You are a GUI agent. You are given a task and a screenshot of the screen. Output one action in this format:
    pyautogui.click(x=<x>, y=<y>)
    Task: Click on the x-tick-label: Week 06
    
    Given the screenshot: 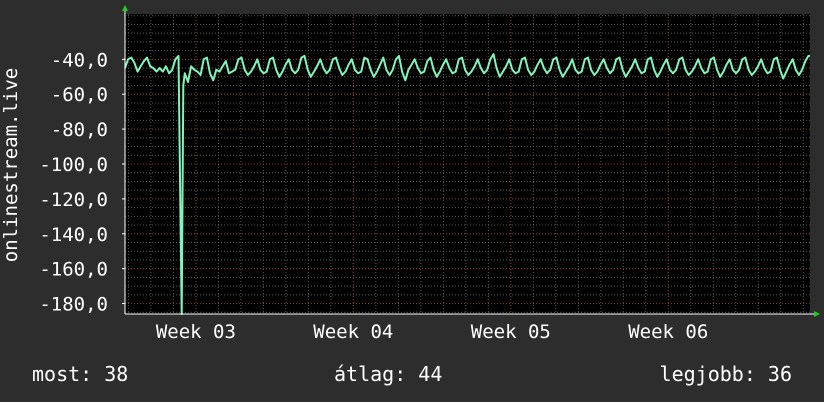 What is the action you would take?
    pyautogui.click(x=668, y=332)
    